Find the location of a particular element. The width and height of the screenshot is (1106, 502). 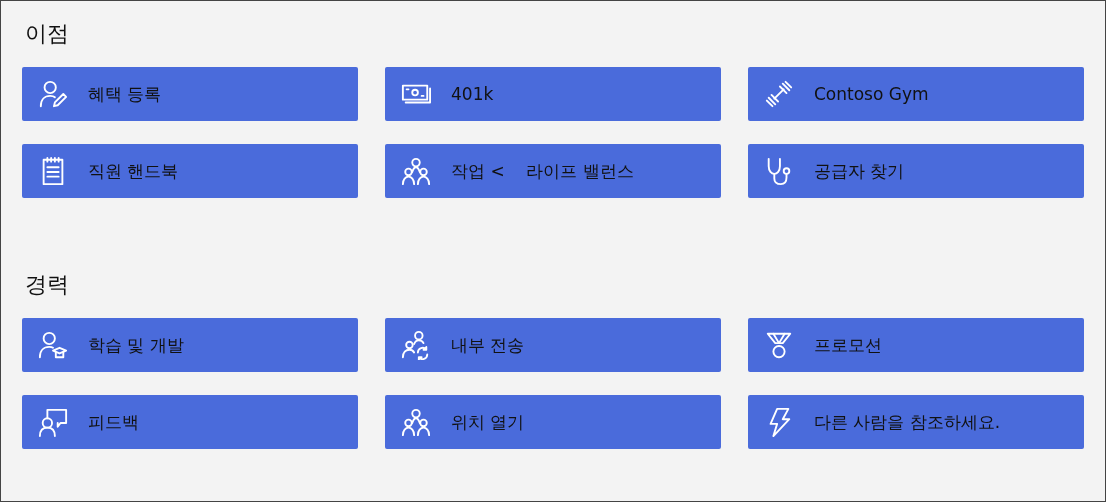

link-tile: 혜택 등록 is located at coordinates (190, 94).